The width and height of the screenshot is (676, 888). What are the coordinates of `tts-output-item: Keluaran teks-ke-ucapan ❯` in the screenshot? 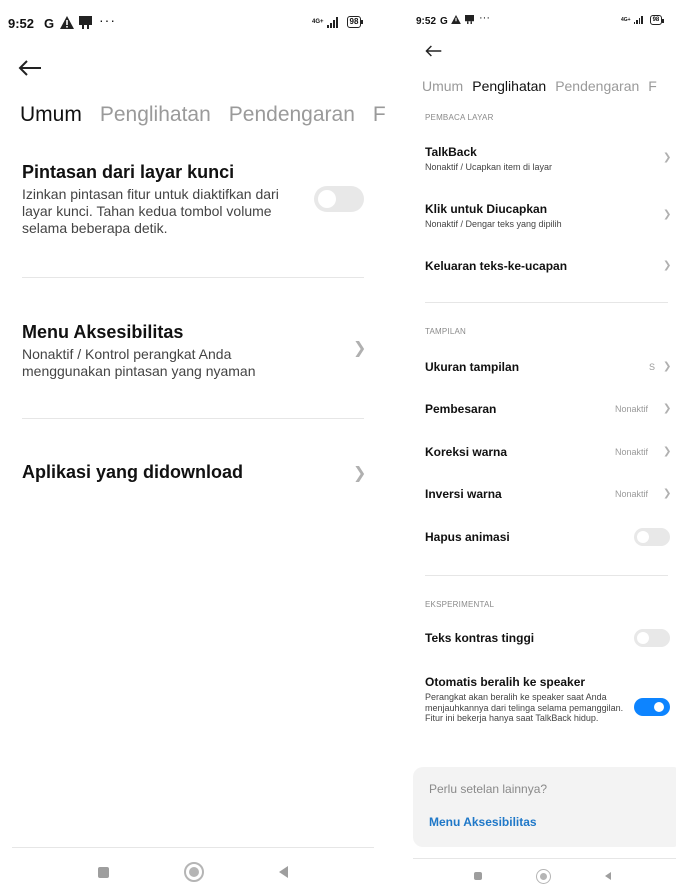 It's located at (542, 267).